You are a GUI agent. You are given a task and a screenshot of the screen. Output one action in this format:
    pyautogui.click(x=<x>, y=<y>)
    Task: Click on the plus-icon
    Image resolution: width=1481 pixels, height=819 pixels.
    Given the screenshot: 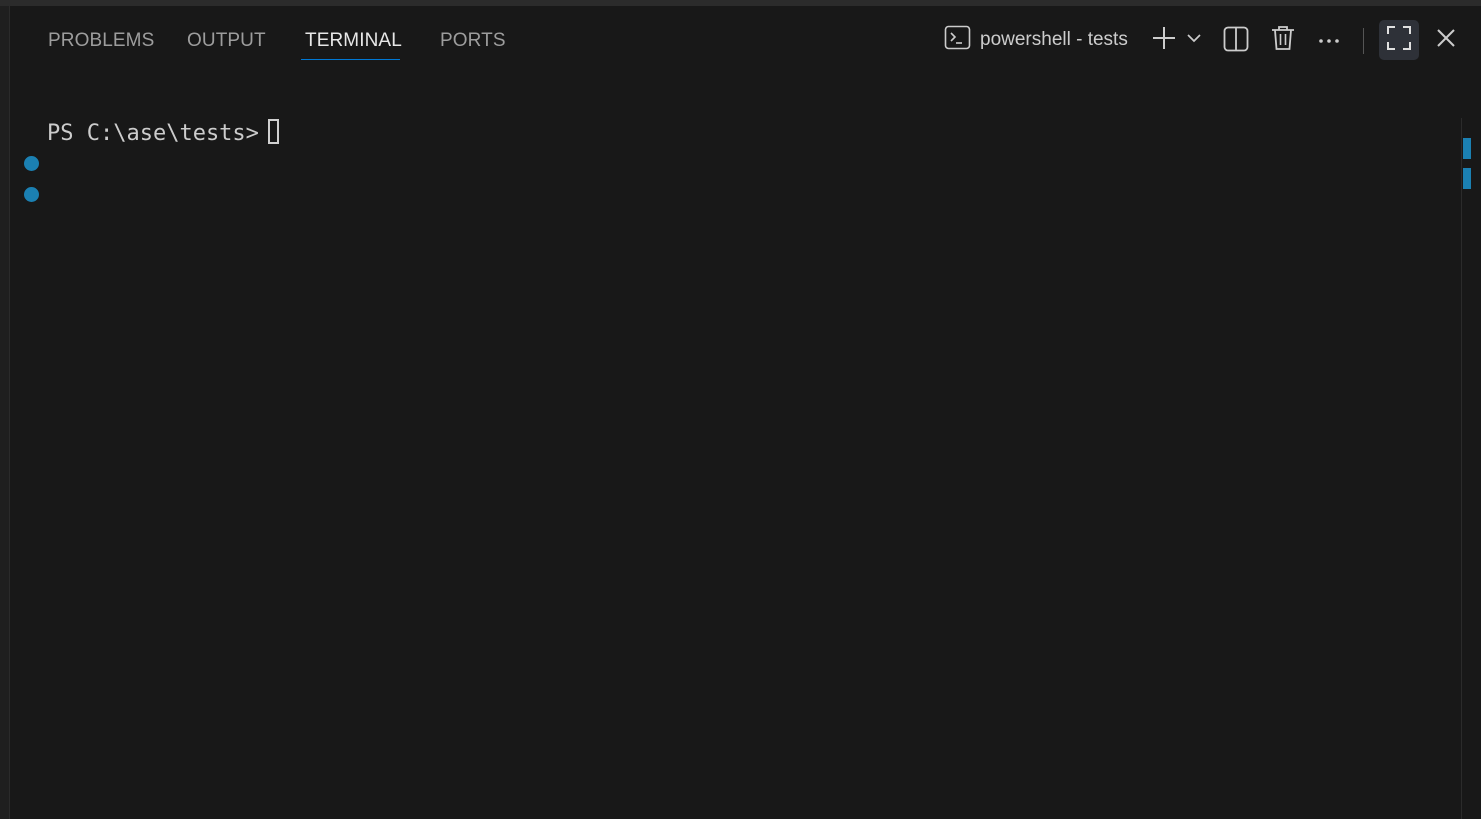 What is the action you would take?
    pyautogui.click(x=1164, y=40)
    